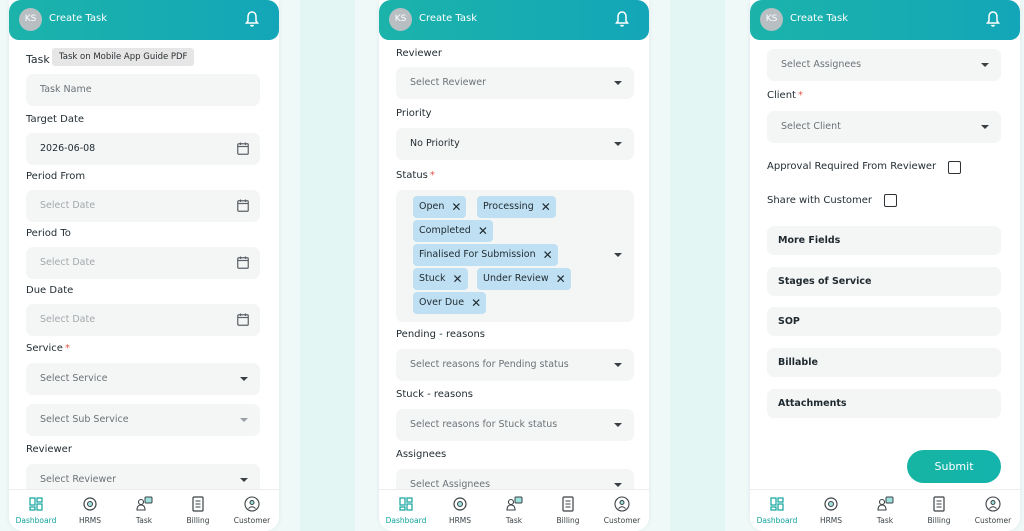 Image resolution: width=1024 pixels, height=531 pixels. Describe the element at coordinates (143, 90) in the screenshot. I see `task-name-input: Task Name` at that location.